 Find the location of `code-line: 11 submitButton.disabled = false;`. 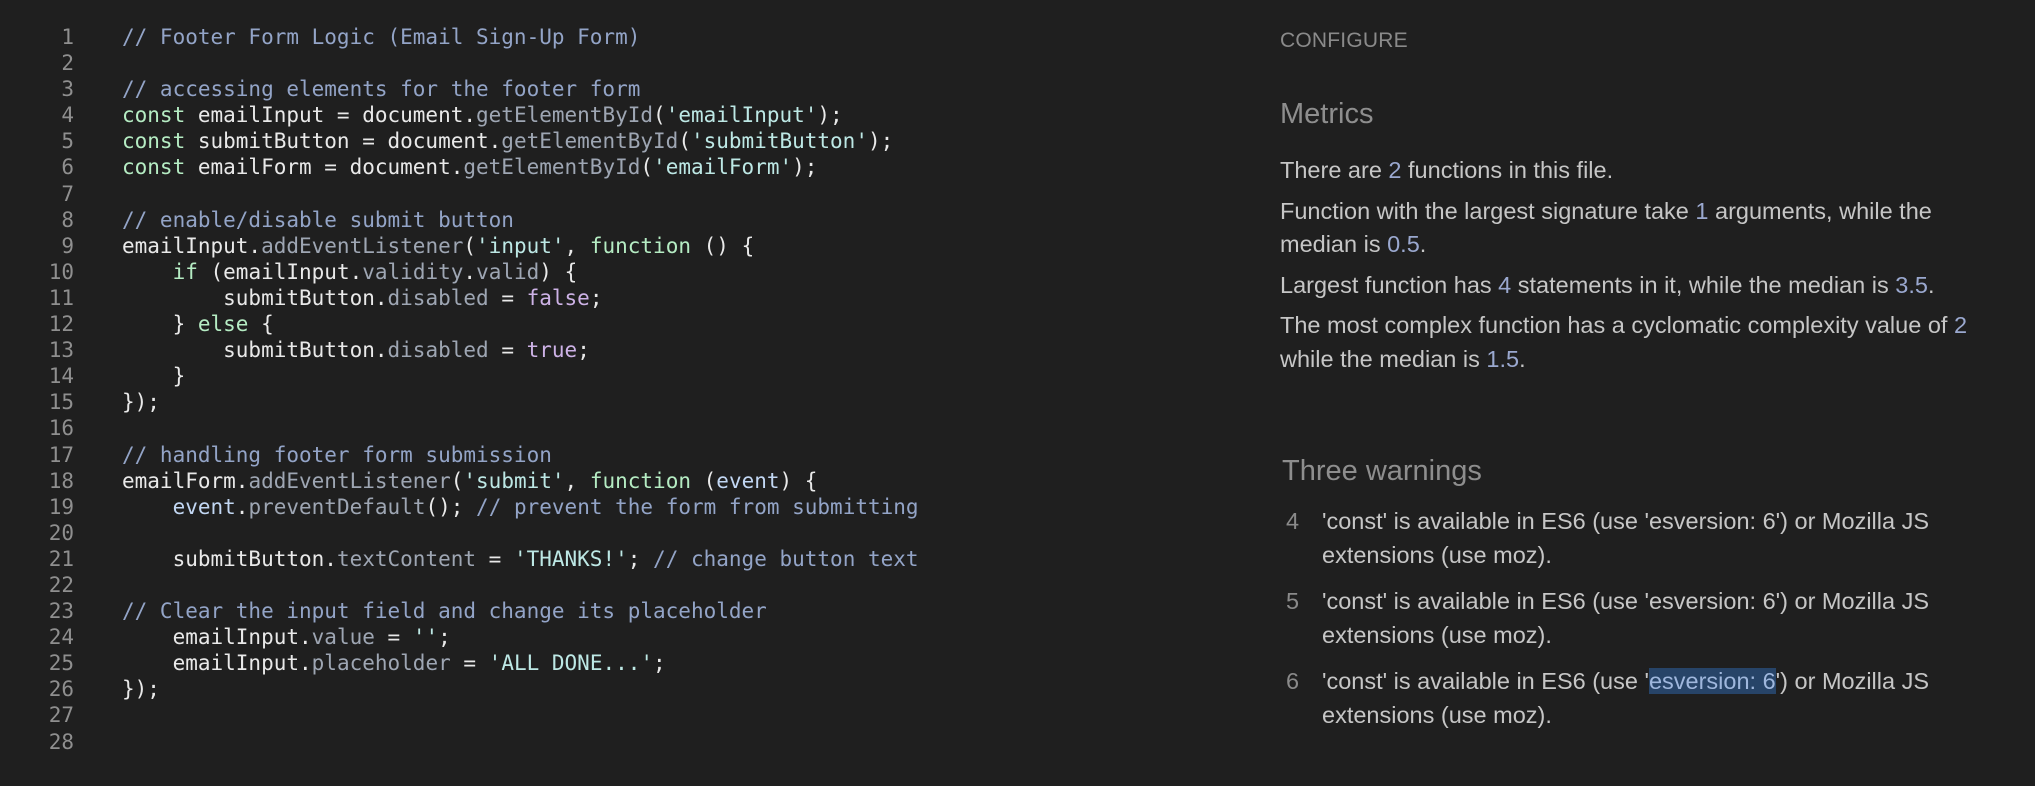

code-line: 11 submitButton.disabled = false; is located at coordinates (625, 298).